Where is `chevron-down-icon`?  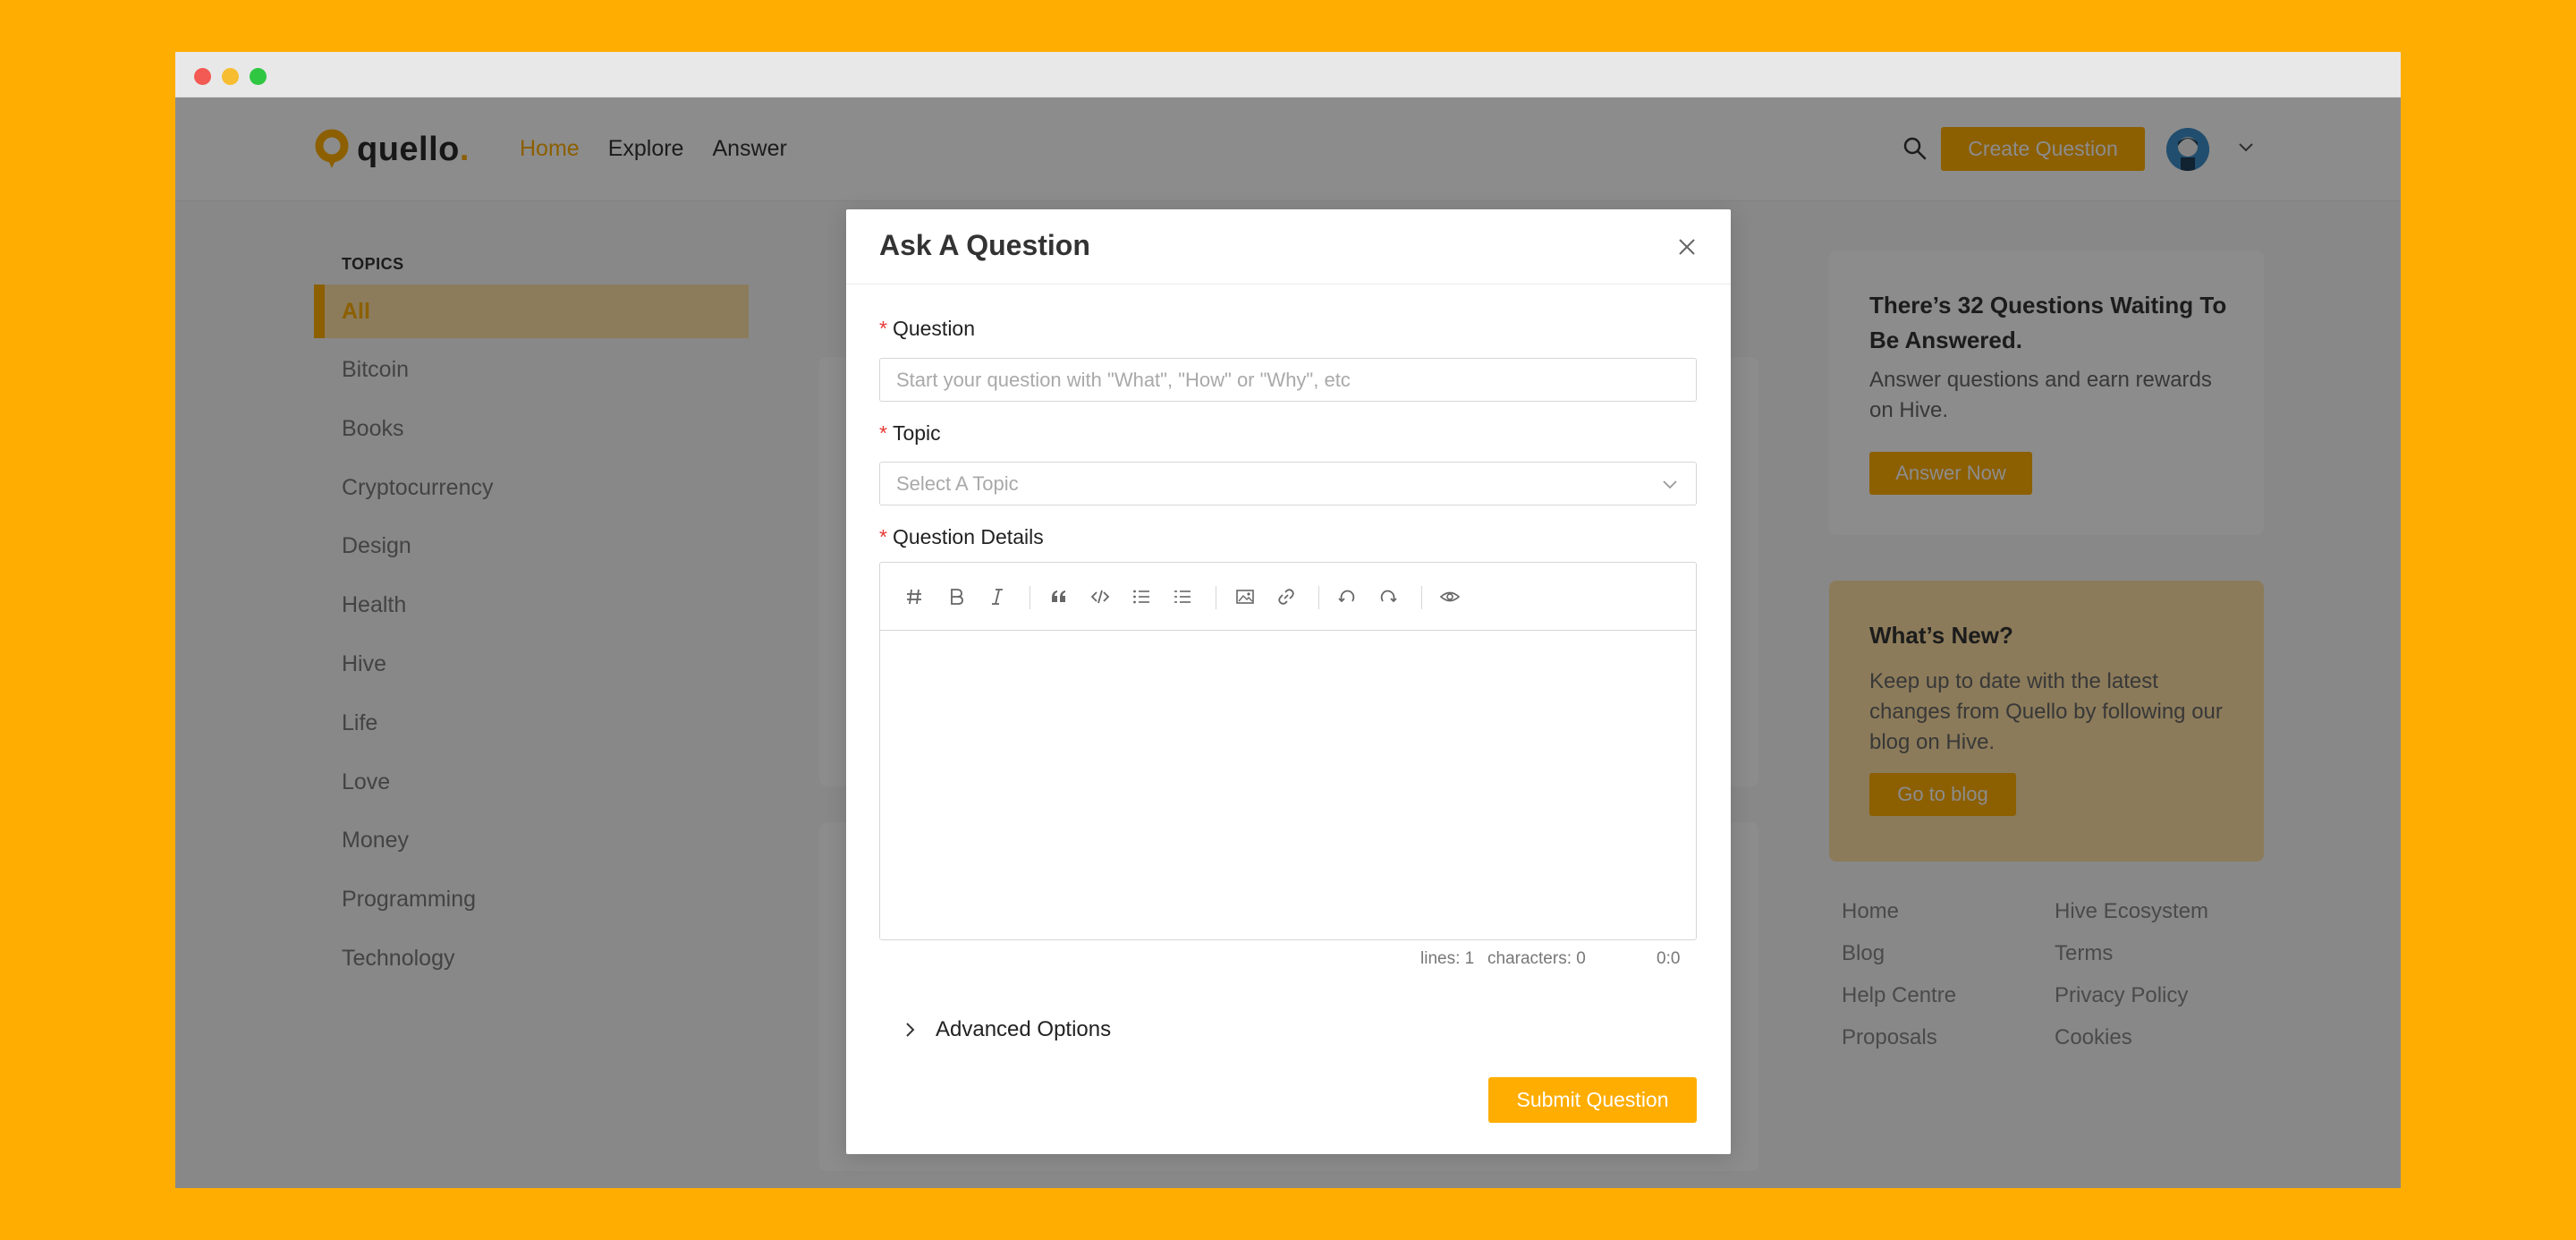
chevron-down-icon is located at coordinates (1670, 484).